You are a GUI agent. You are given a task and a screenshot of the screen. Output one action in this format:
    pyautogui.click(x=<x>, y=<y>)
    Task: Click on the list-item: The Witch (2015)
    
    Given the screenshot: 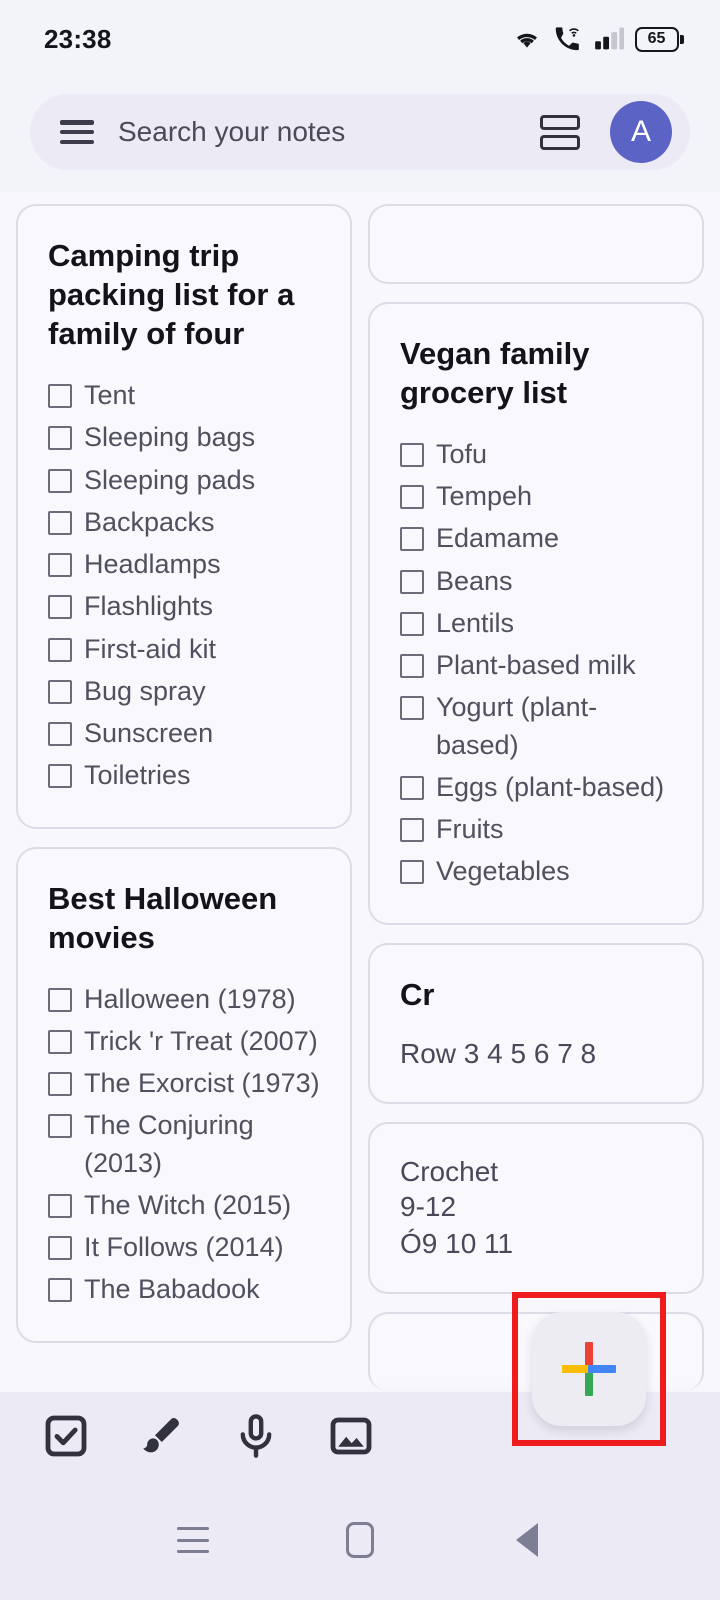 What is the action you would take?
    pyautogui.click(x=186, y=1205)
    